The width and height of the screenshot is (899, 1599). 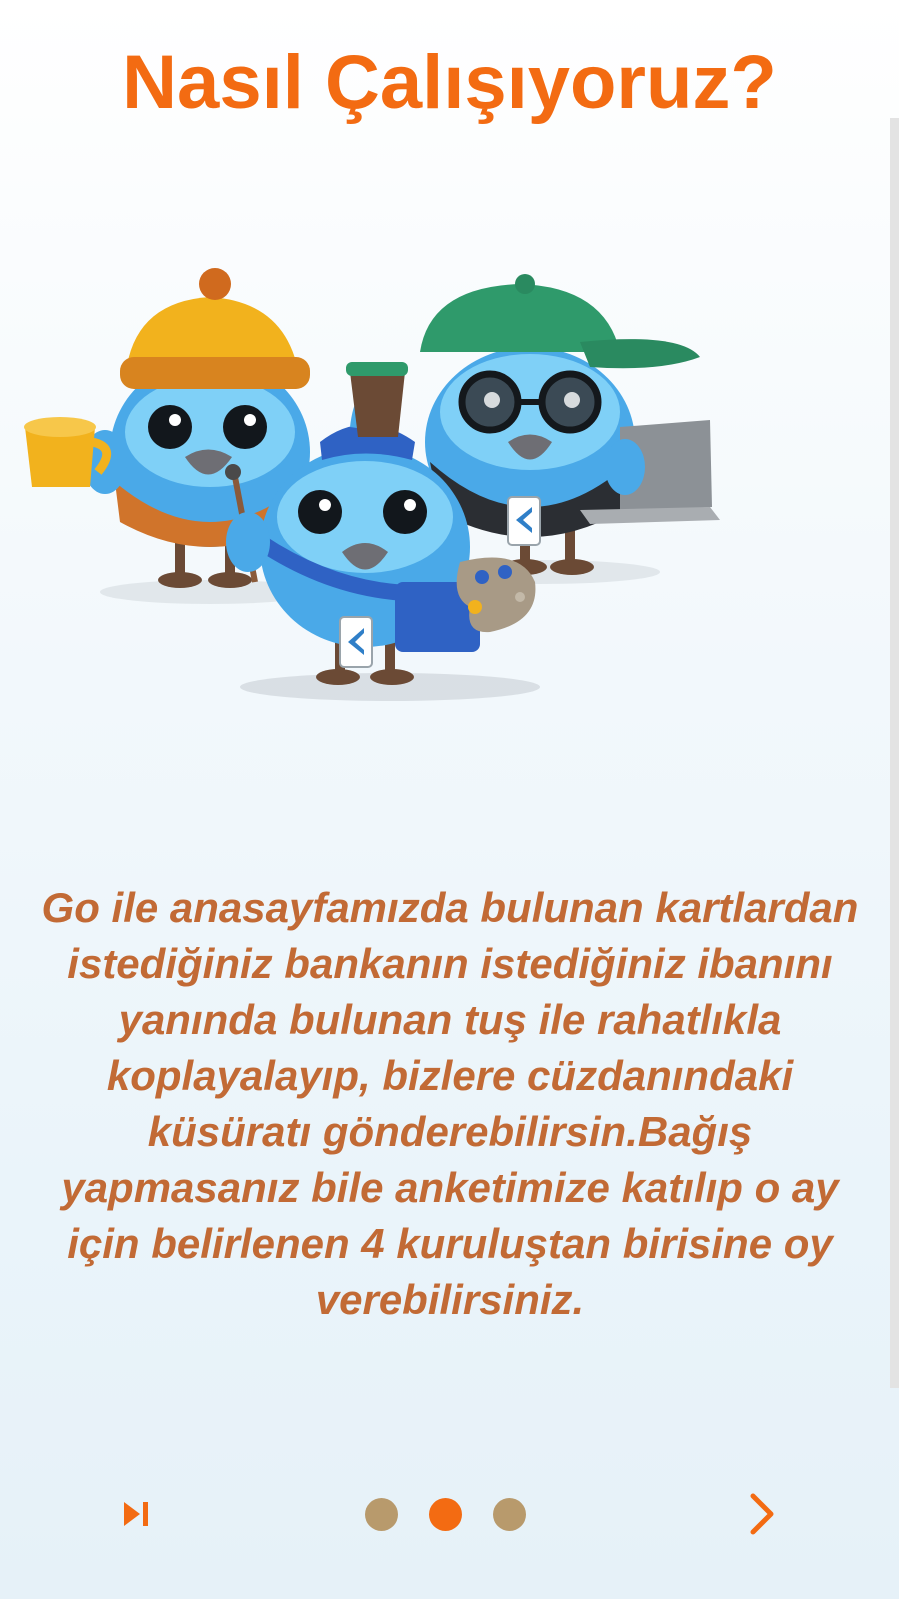 I want to click on skip-next-icon, so click(x=136, y=1514).